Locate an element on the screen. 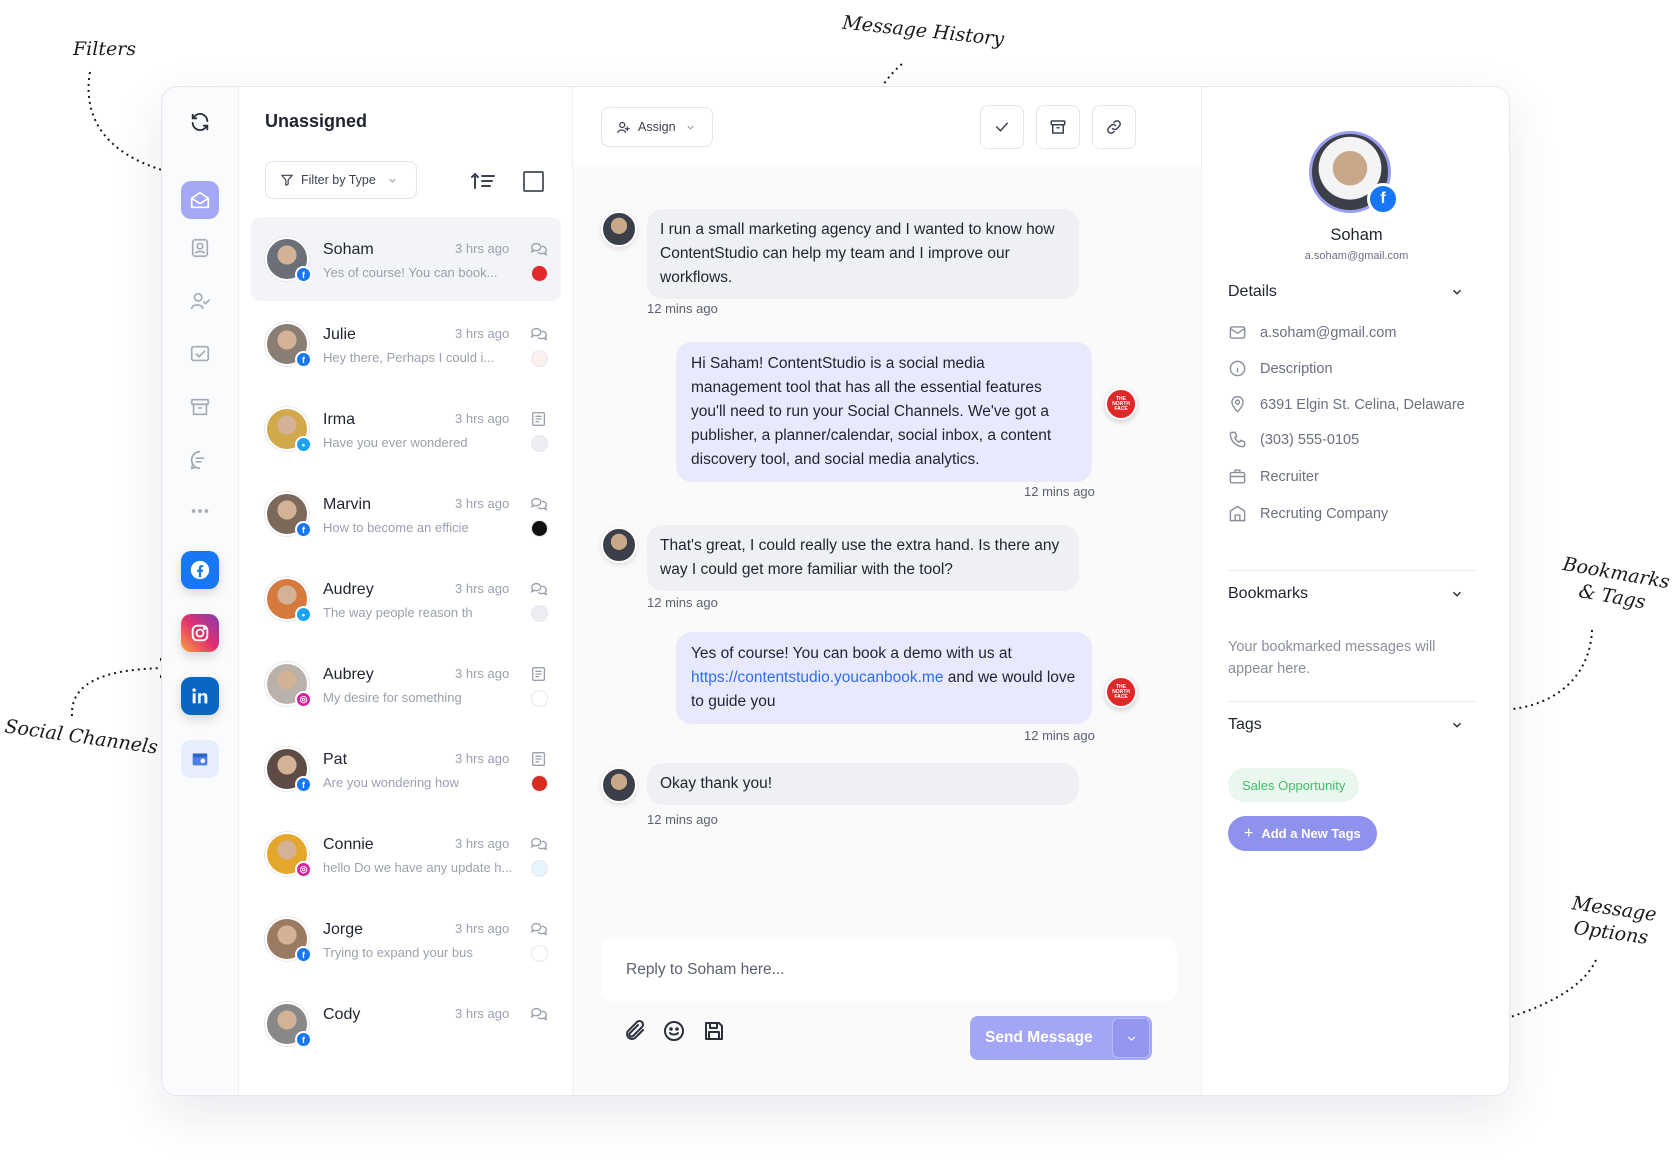 The image size is (1680, 1176). message-options-dropdown is located at coordinates (1131, 1038).